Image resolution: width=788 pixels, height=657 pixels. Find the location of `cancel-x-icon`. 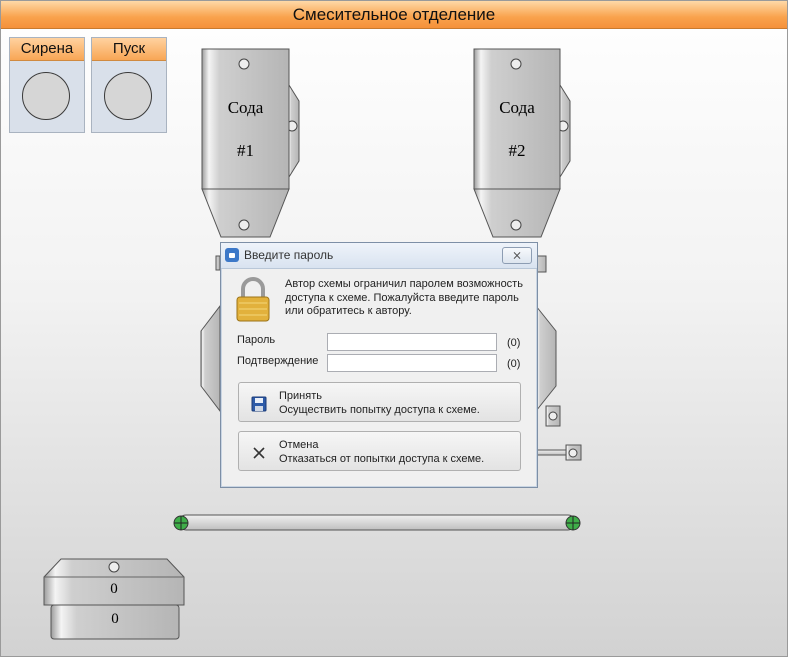

cancel-x-icon is located at coordinates (259, 453).